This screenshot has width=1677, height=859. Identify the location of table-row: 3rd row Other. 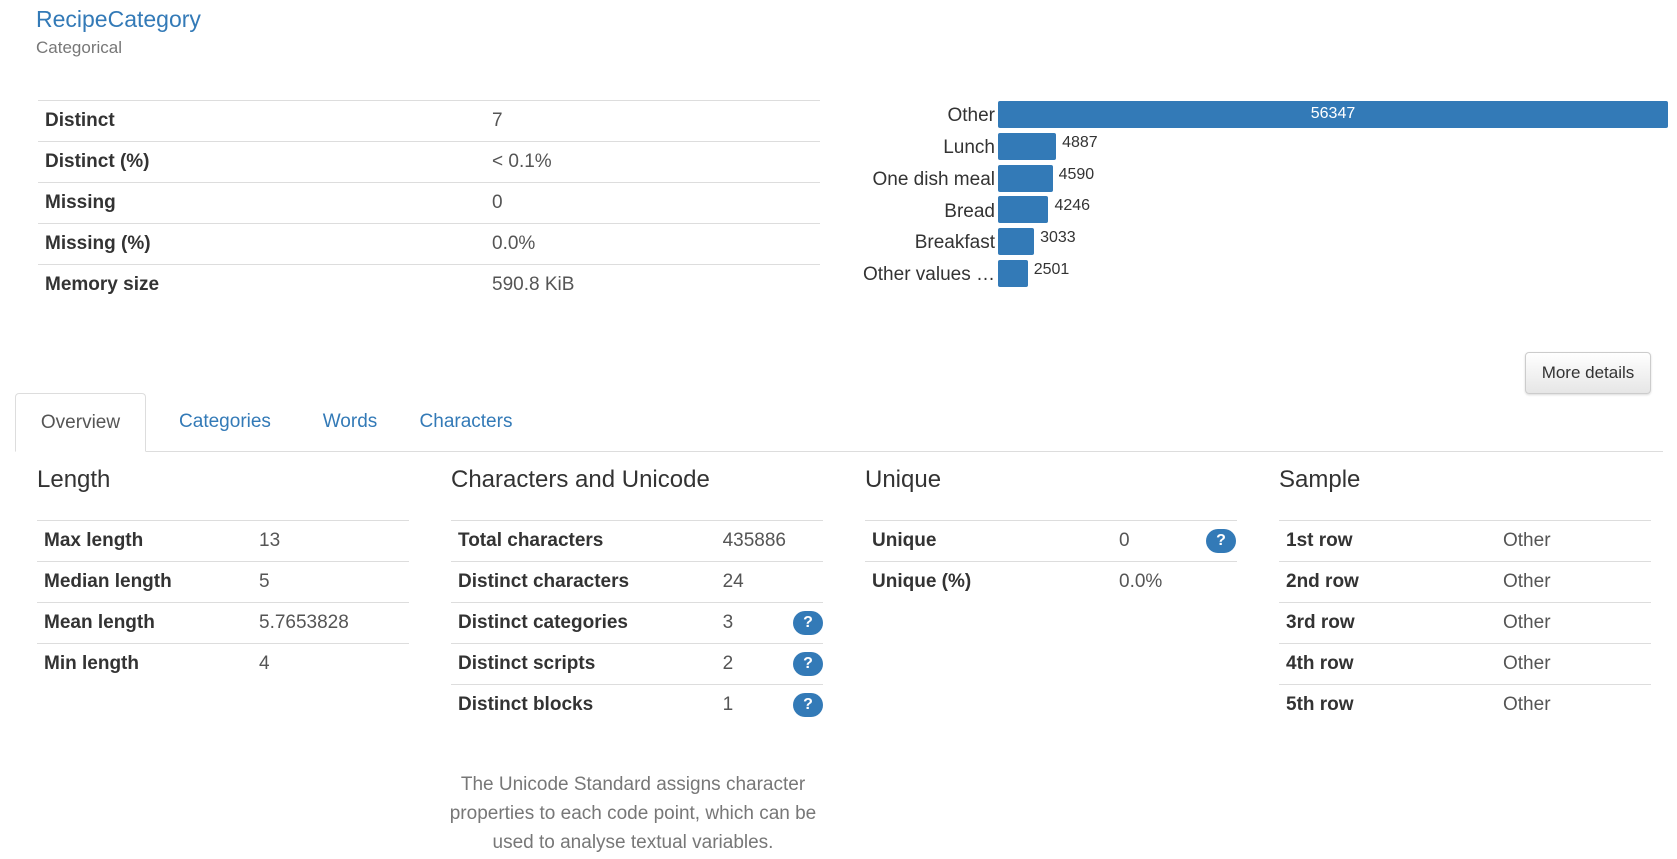
(1465, 623).